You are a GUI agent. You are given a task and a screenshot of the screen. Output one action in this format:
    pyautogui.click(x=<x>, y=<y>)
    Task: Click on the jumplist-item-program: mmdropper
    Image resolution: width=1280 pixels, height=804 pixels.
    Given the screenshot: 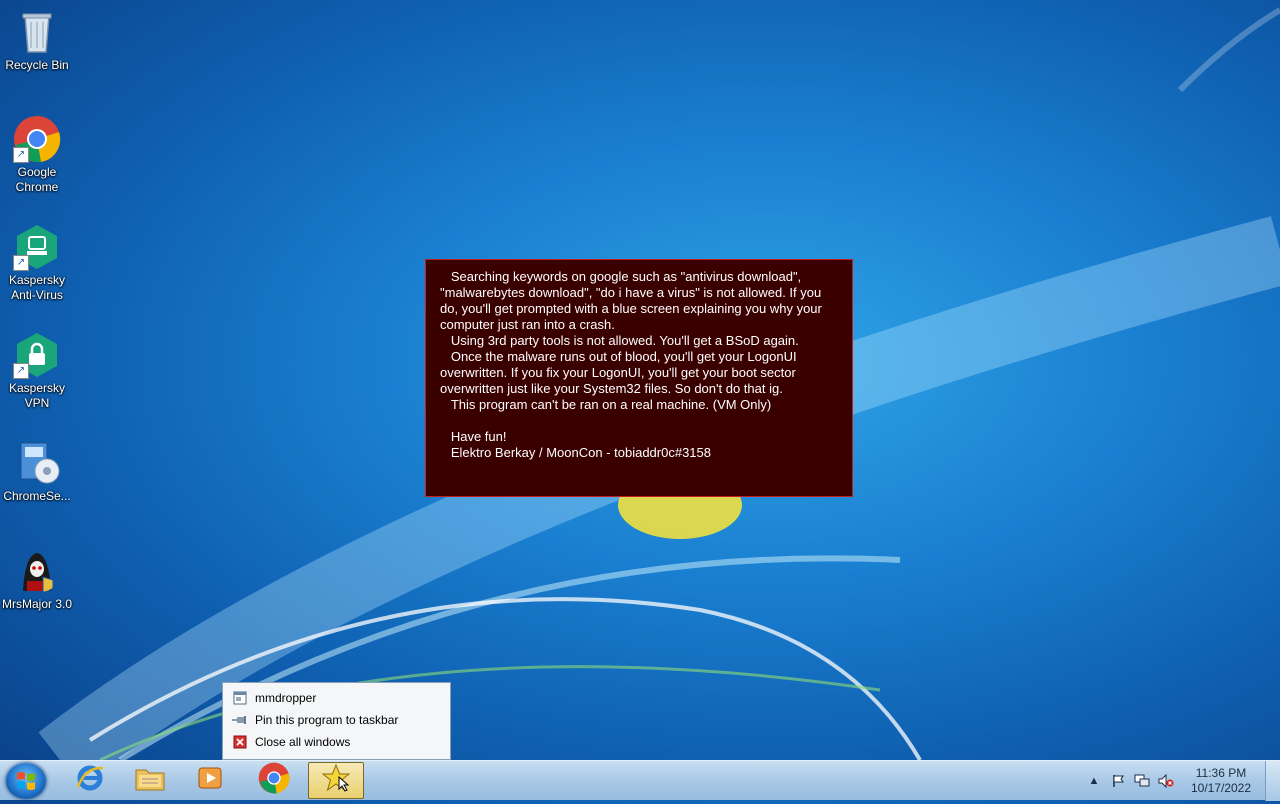 What is the action you would take?
    pyautogui.click(x=336, y=698)
    